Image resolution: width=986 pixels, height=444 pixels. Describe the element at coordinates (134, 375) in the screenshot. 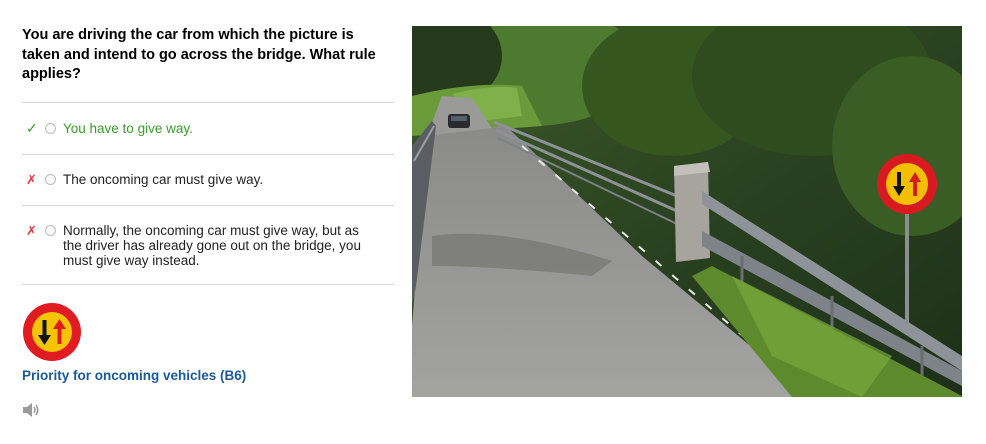

I see `sign-caption: Priority for oncoming vehicles (B6)` at that location.